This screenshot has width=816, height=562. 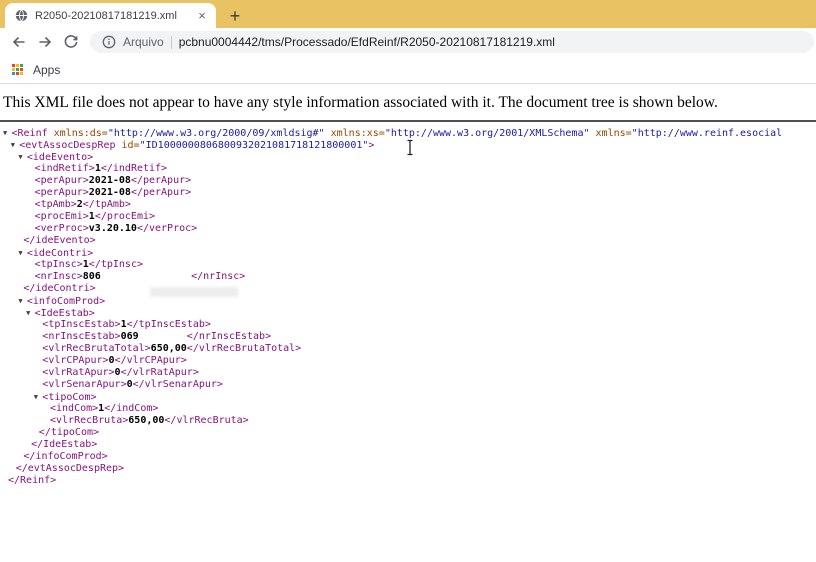 What do you see at coordinates (120, 372) in the screenshot?
I see `xml-line: <vlrRatApur>0</vlrRatApur>` at bounding box center [120, 372].